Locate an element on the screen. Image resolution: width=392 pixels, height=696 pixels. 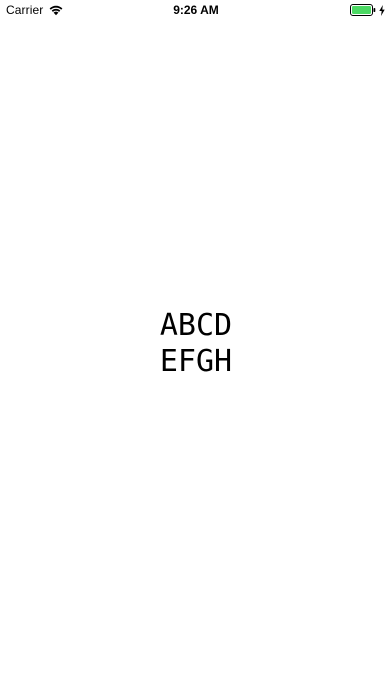
text-line-2: EFGH is located at coordinates (196, 361).